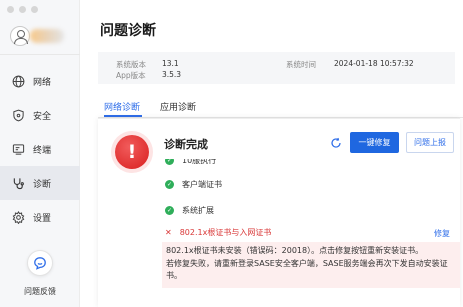 Image resolution: width=463 pixels, height=307 pixels. Describe the element at coordinates (172, 74) in the screenshot. I see `app-version-value: 3.5.3` at that location.